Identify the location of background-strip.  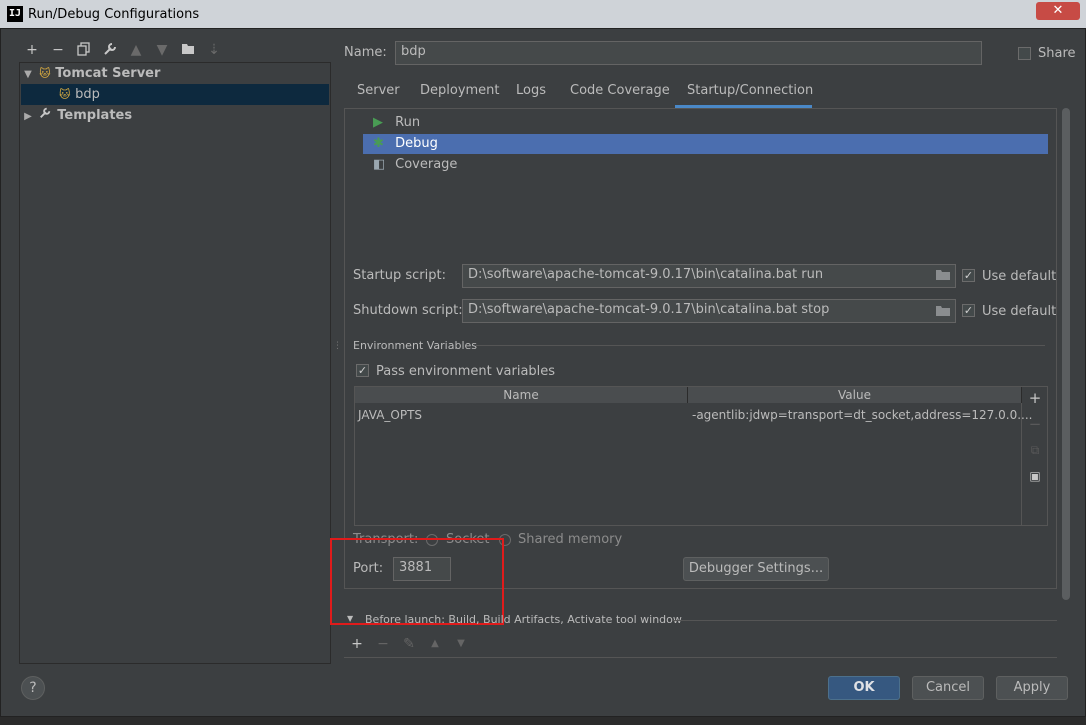
(543, 721).